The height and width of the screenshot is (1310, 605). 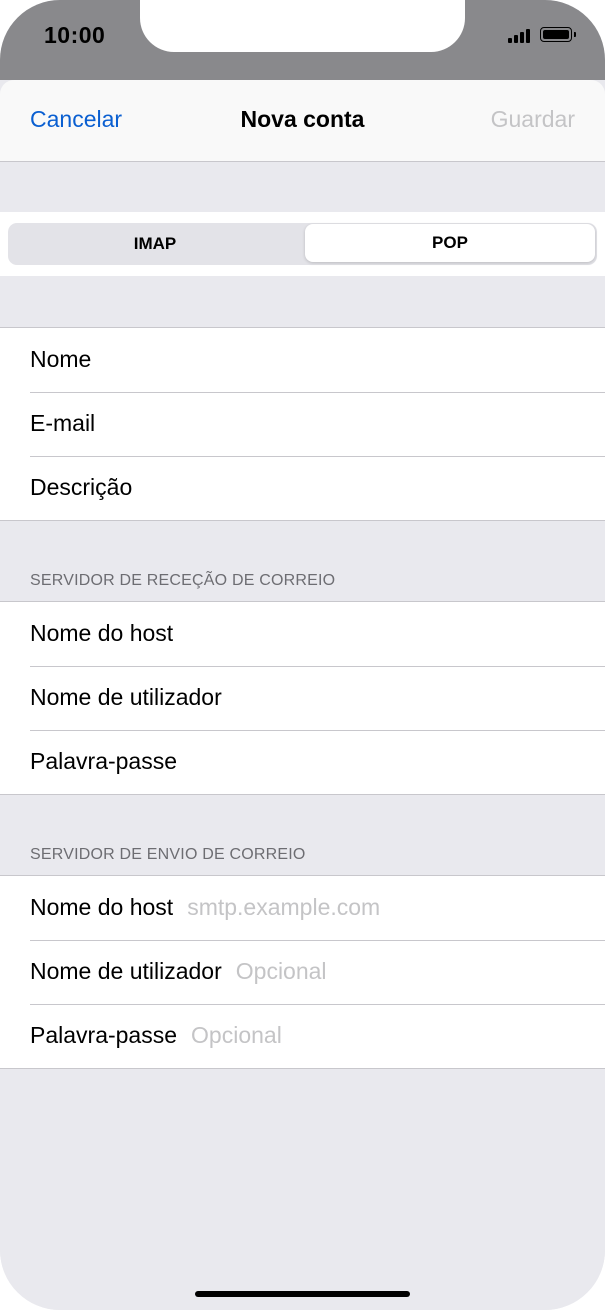 I want to click on outgoing-host-label: Nome do host, so click(x=102, y=907).